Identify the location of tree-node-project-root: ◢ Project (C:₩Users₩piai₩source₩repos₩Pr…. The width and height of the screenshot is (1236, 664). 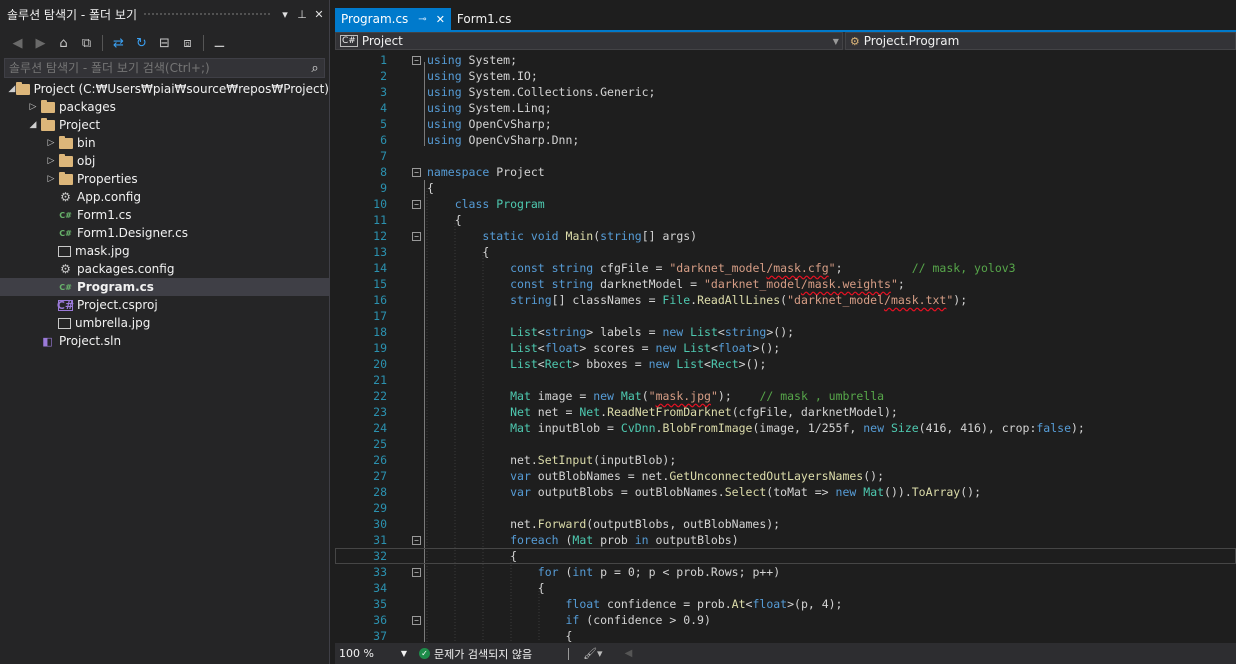
(164, 89).